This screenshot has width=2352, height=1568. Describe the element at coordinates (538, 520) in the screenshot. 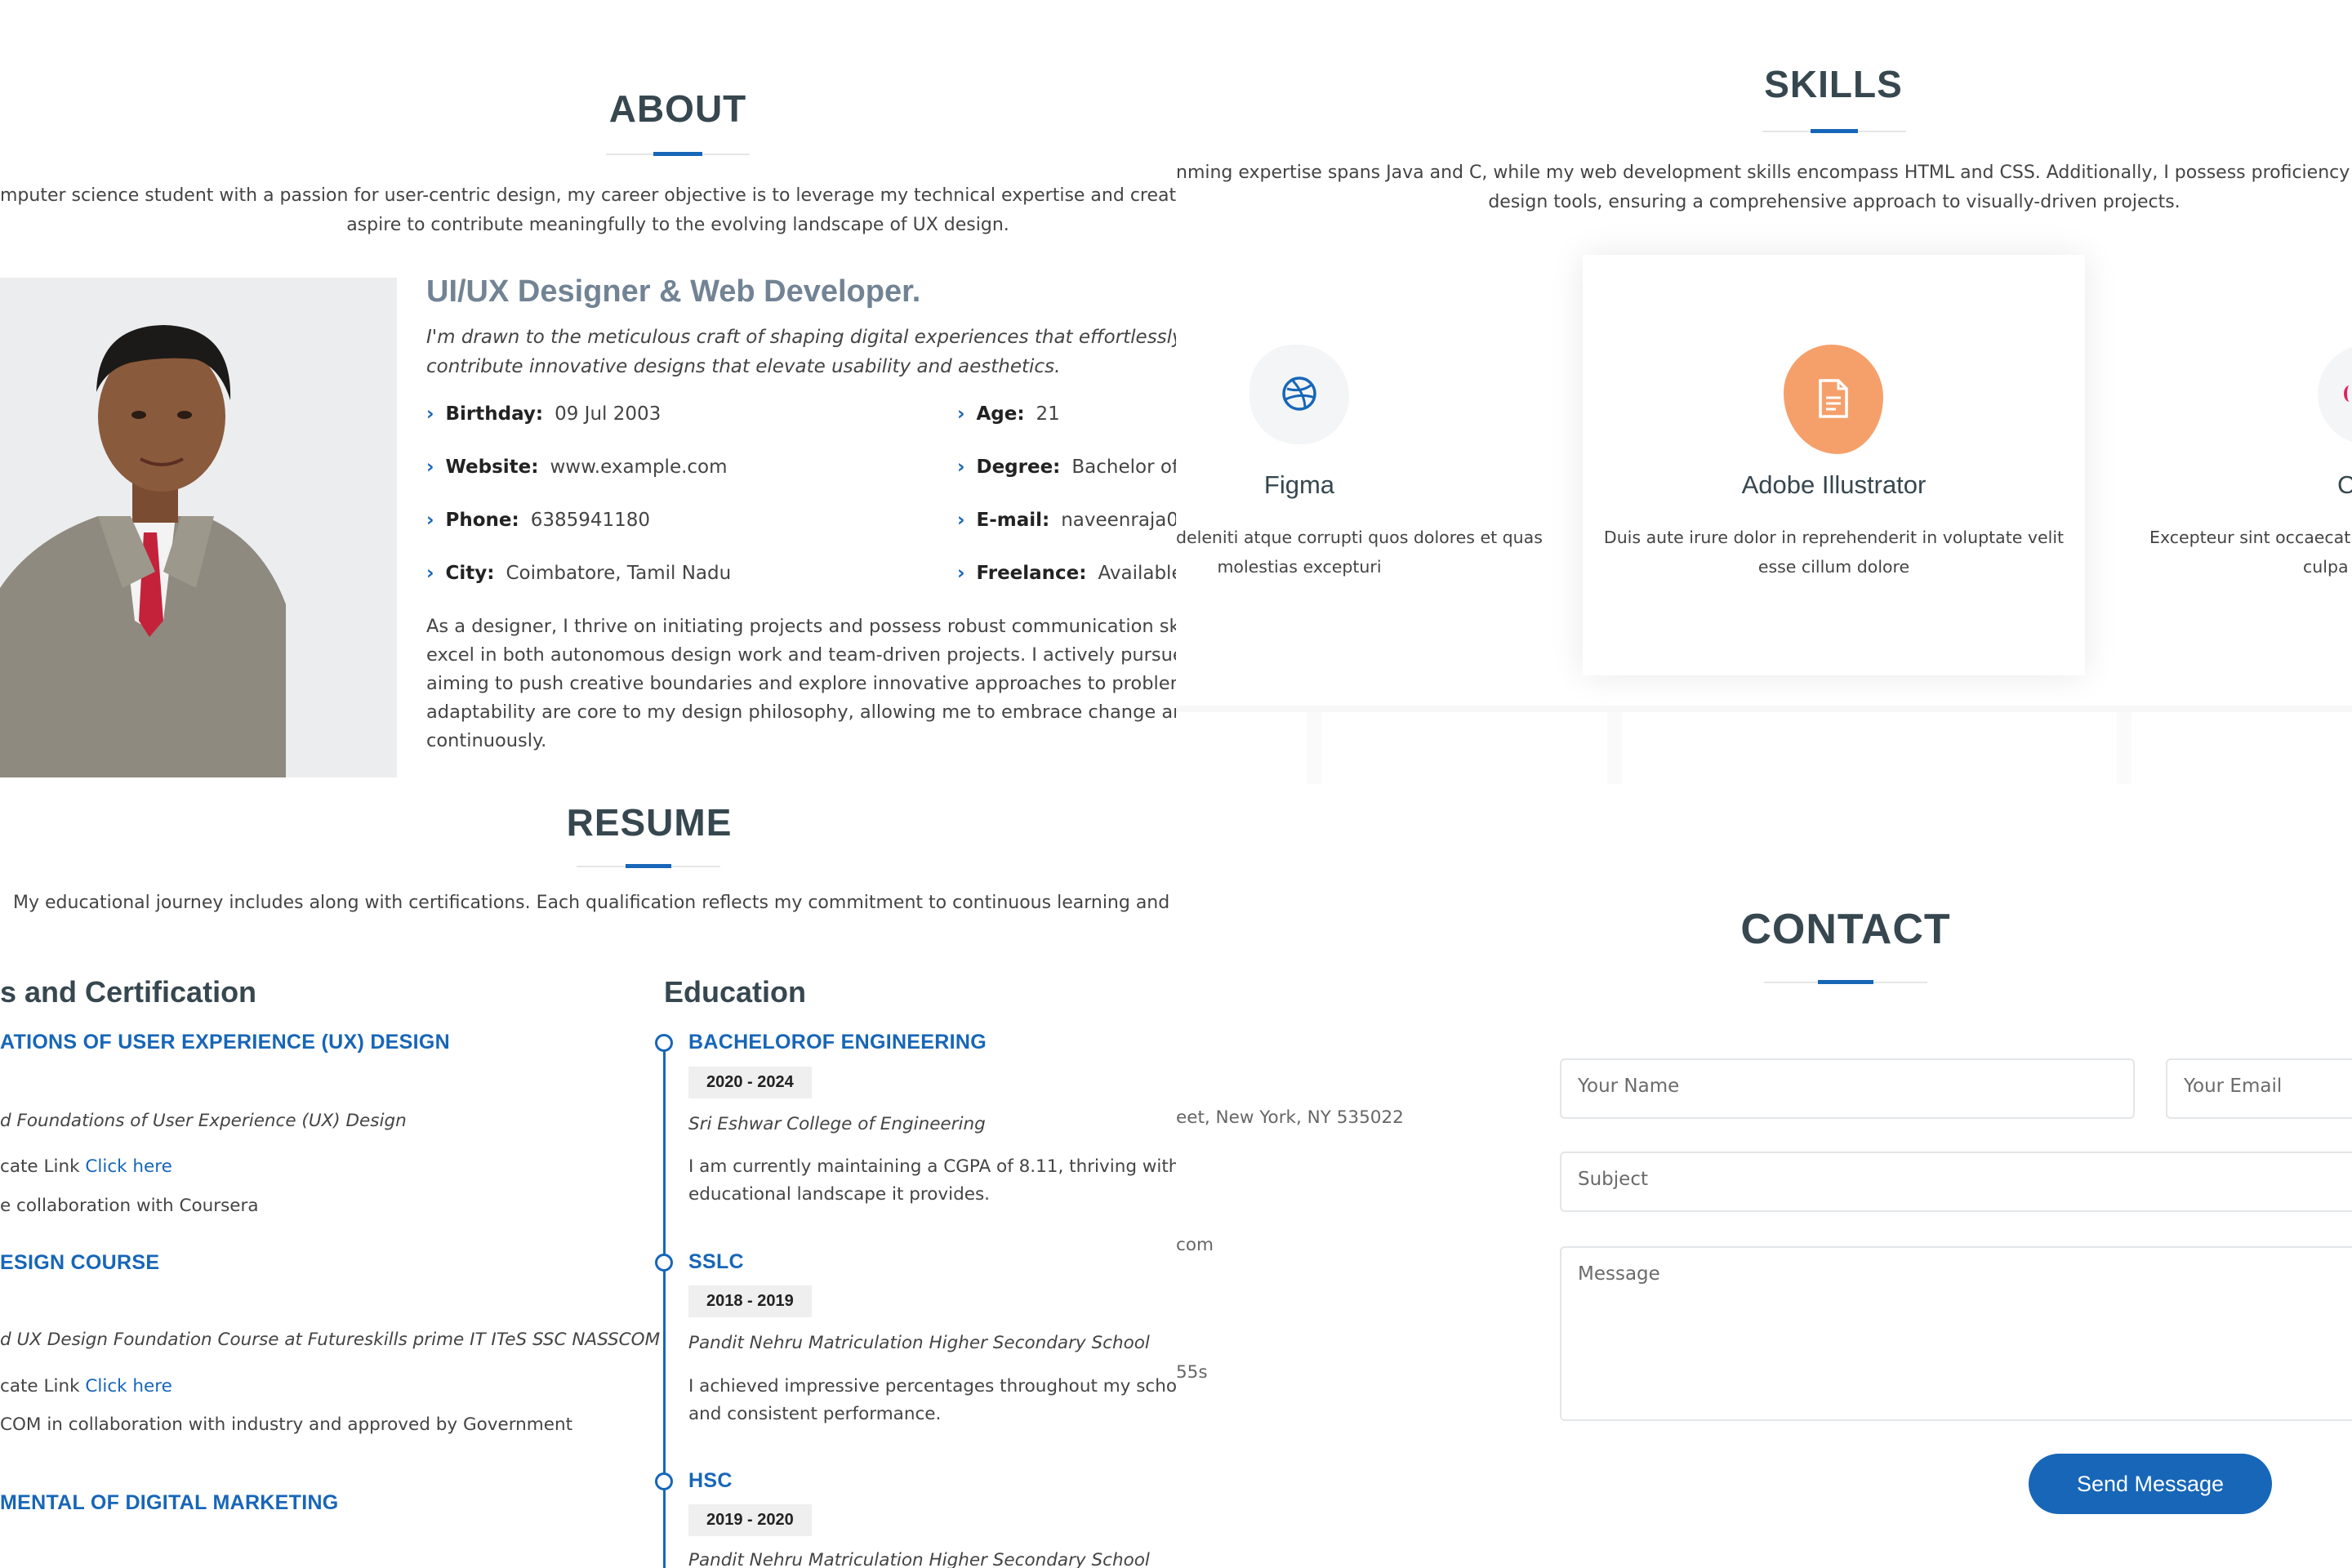

I see `info-phone: › Phone: 6385941180` at that location.